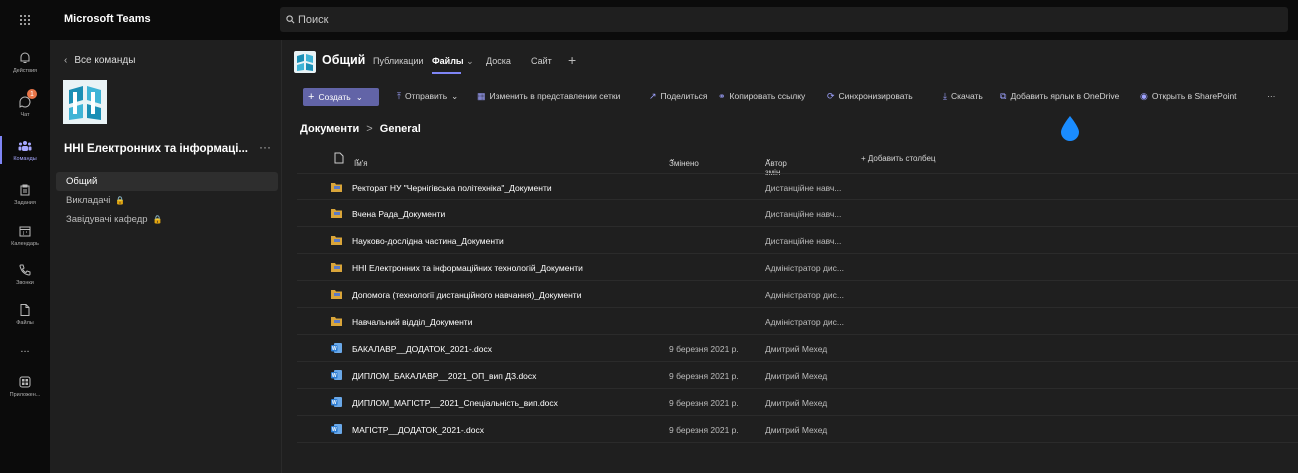  What do you see at coordinates (572, 60) in the screenshot?
I see `add-tab-icon: +` at bounding box center [572, 60].